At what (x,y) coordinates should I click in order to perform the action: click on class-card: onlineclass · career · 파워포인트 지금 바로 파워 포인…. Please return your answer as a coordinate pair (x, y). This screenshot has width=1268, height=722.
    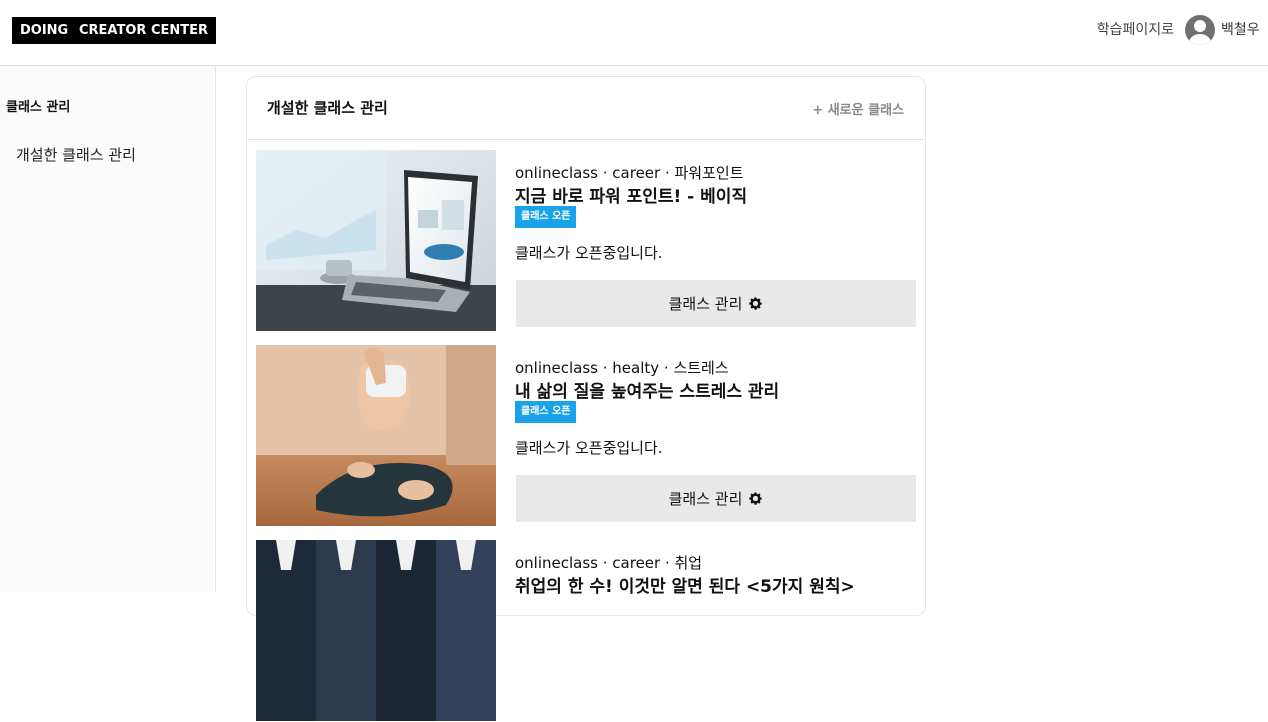
    Looking at the image, I should click on (587, 241).